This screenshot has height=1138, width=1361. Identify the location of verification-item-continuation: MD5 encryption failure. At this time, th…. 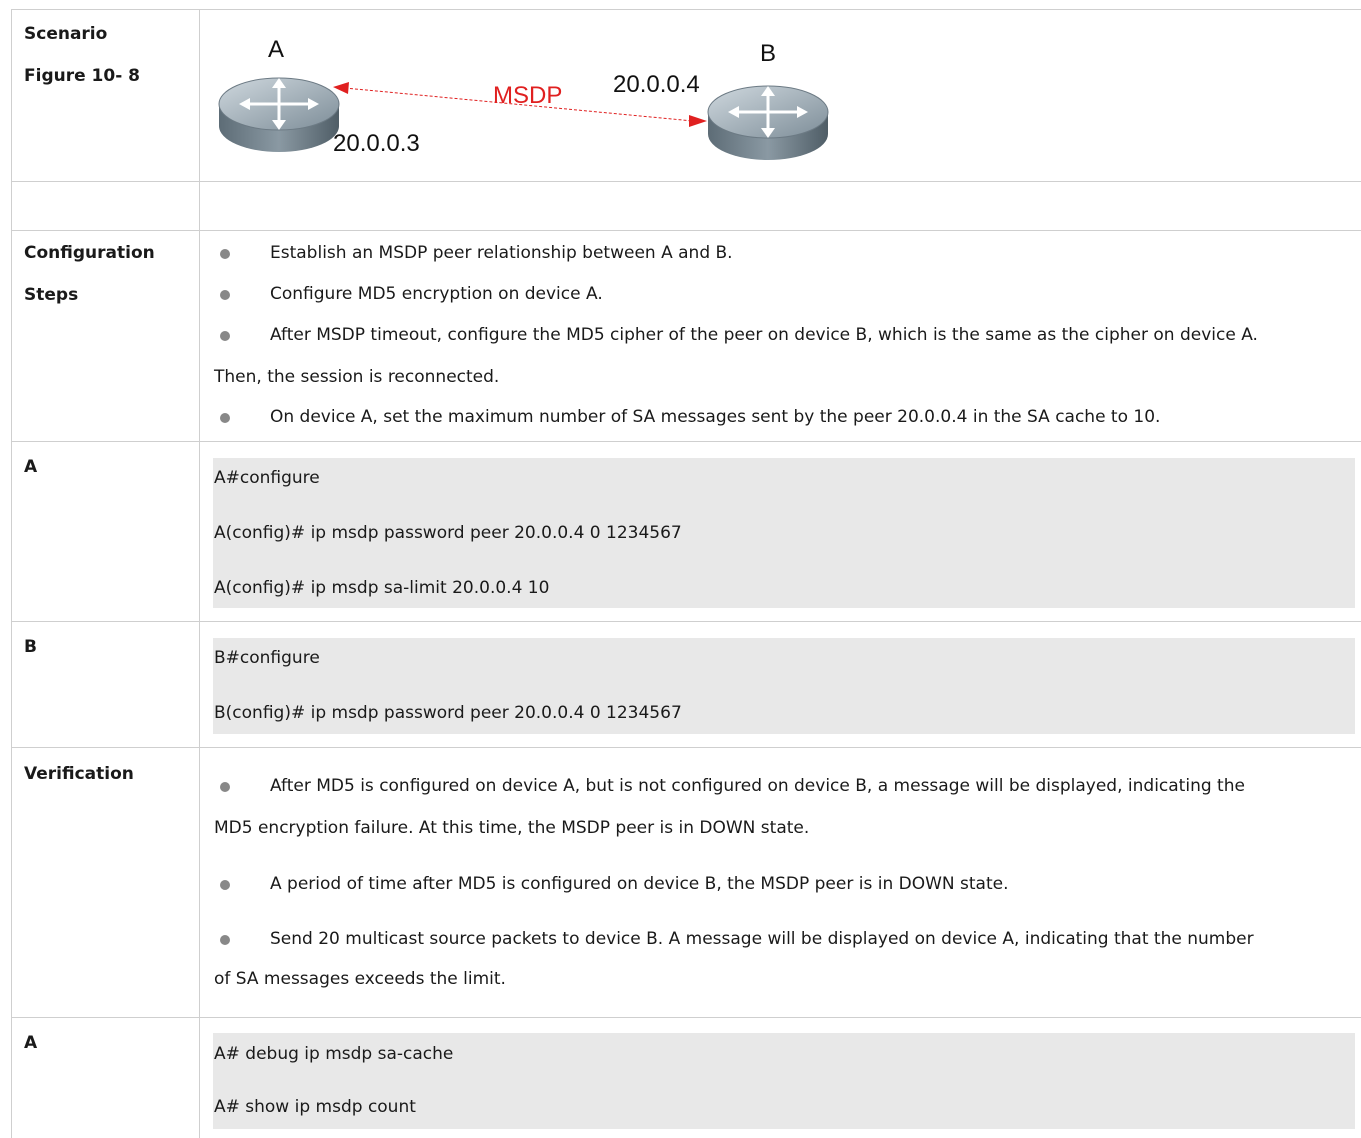
(512, 828).